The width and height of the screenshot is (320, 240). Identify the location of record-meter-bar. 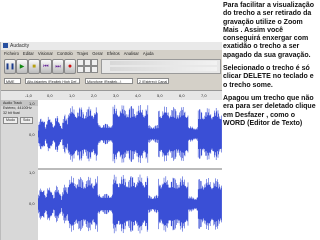
(163, 69).